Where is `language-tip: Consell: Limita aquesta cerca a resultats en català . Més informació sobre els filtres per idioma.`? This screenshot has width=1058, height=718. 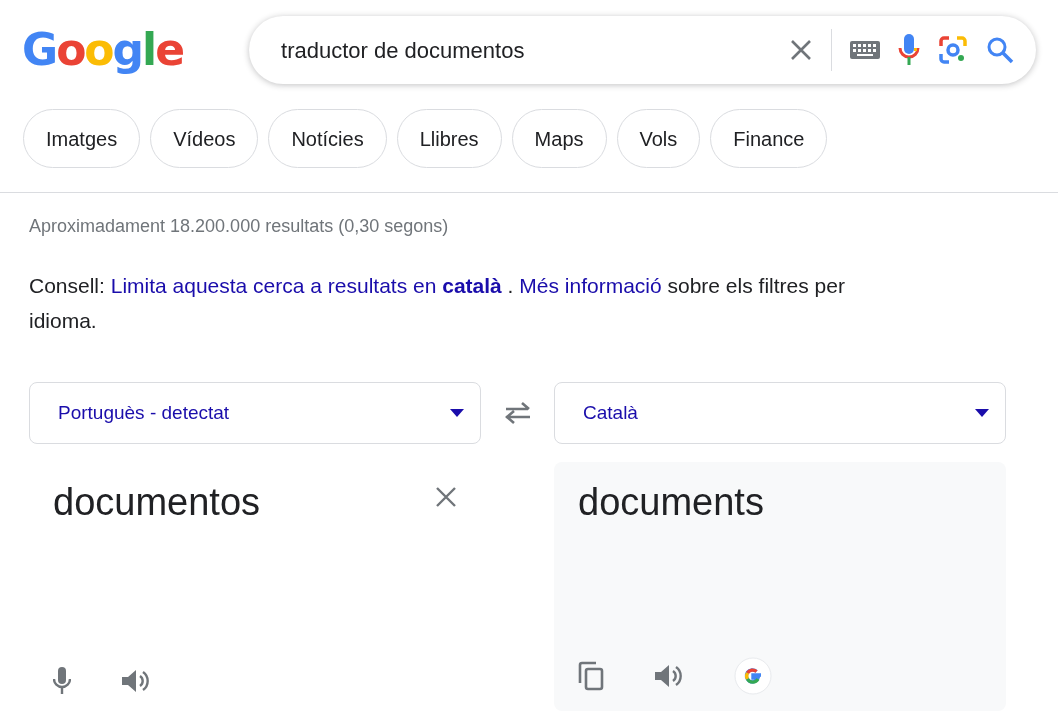 language-tip: Consell: Limita aquesta cerca a resultats en català . Més informació sobre els filtres per idioma. is located at coordinates (437, 303).